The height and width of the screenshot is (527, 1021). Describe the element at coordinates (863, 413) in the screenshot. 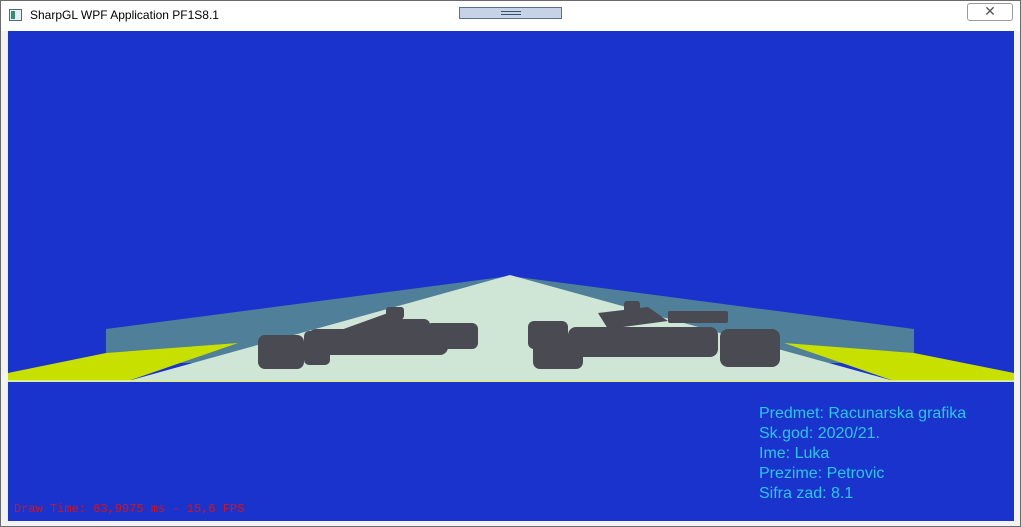

I see `info-subject: Predmet: Racunarska grafika` at that location.